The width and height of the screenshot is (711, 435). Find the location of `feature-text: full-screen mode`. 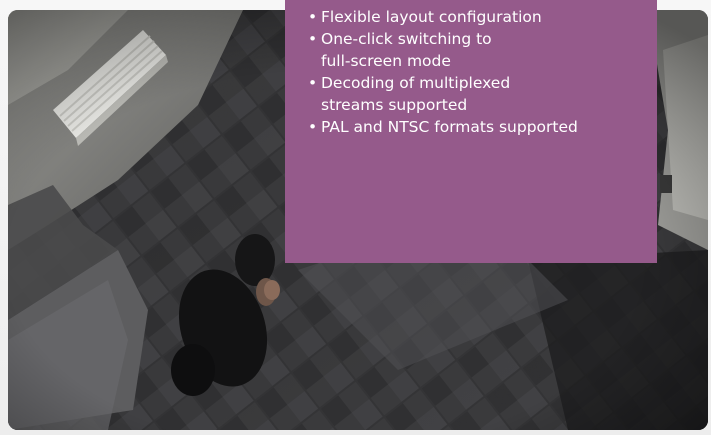

feature-text: full-screen mode is located at coordinates (386, 61).